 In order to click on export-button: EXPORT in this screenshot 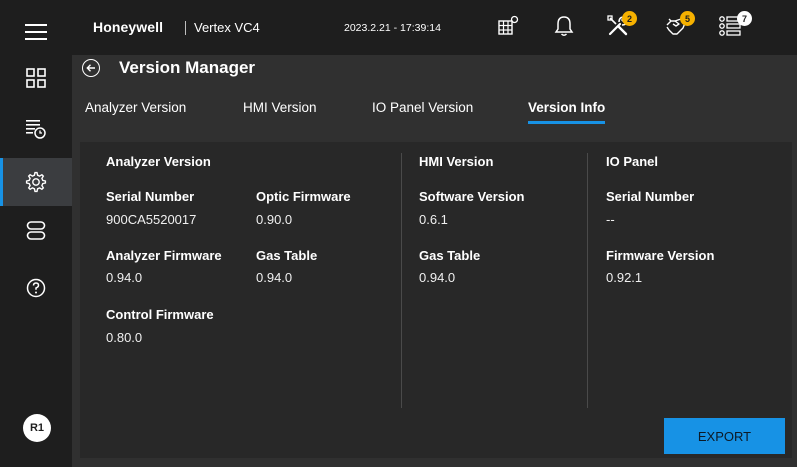, I will do `click(724, 436)`.